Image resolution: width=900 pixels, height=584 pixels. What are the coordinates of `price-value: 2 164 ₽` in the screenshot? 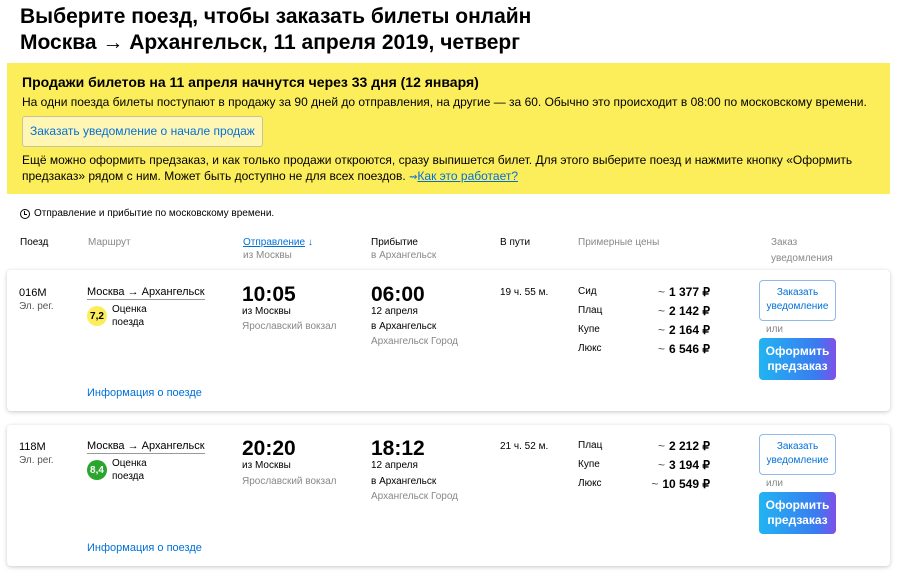 It's located at (689, 330).